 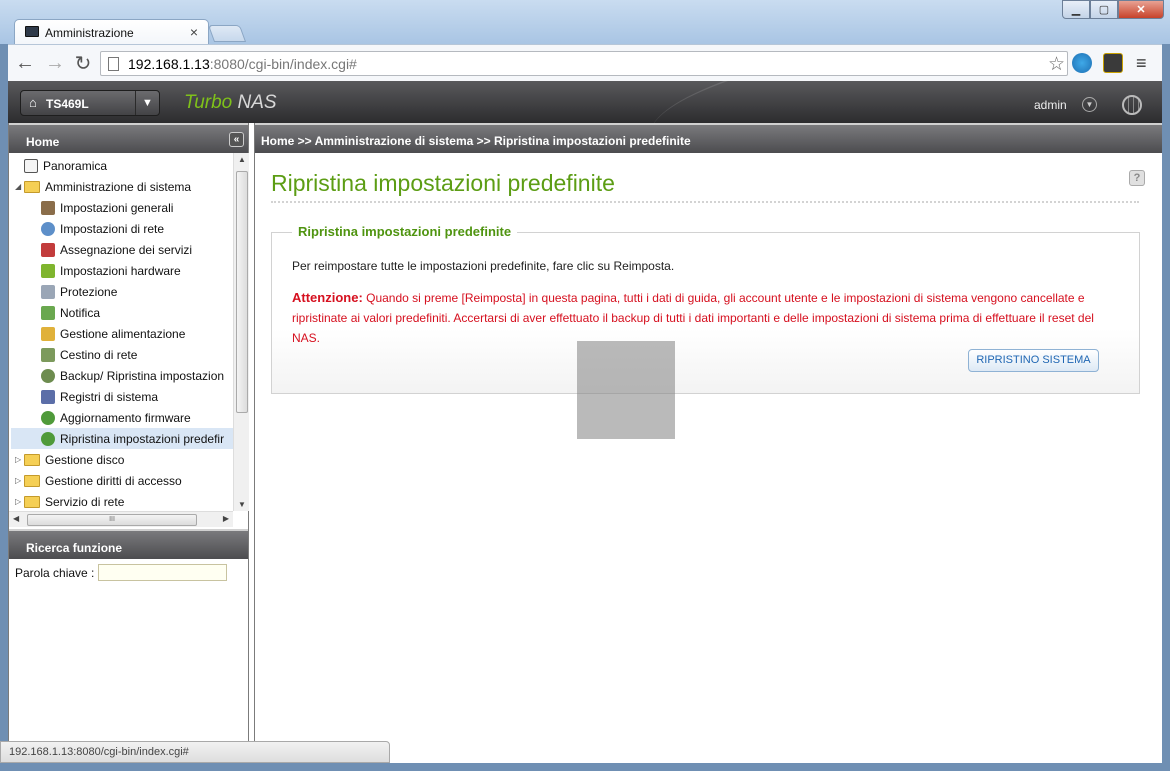 I want to click on hardware-icon, so click(x=48, y=270).